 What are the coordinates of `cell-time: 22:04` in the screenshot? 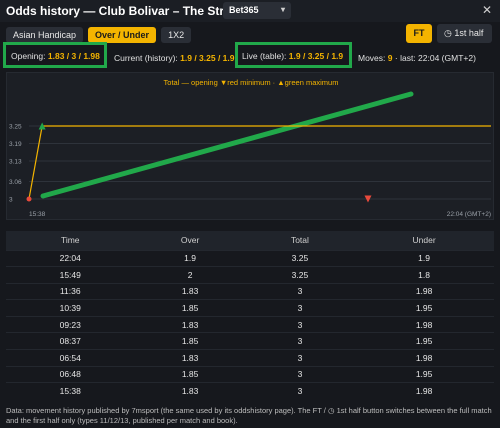 It's located at (70, 258).